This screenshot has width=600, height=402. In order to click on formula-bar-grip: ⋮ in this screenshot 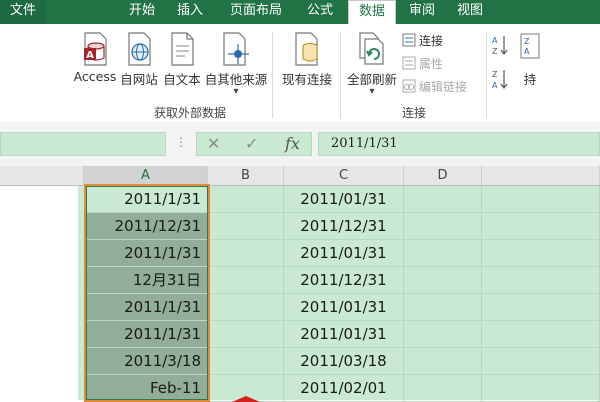, I will do `click(181, 142)`.